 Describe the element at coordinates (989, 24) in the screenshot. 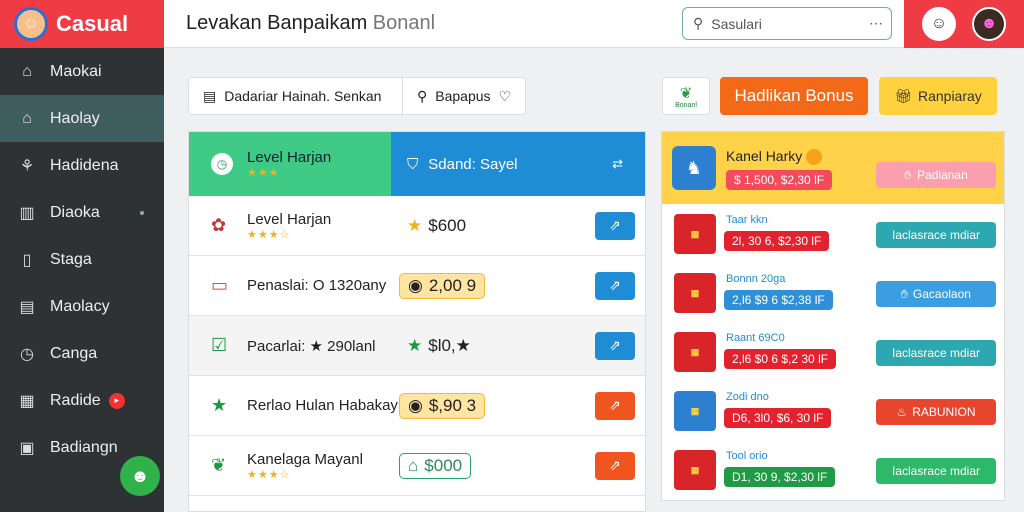

I see `avatar: ☻` at that location.